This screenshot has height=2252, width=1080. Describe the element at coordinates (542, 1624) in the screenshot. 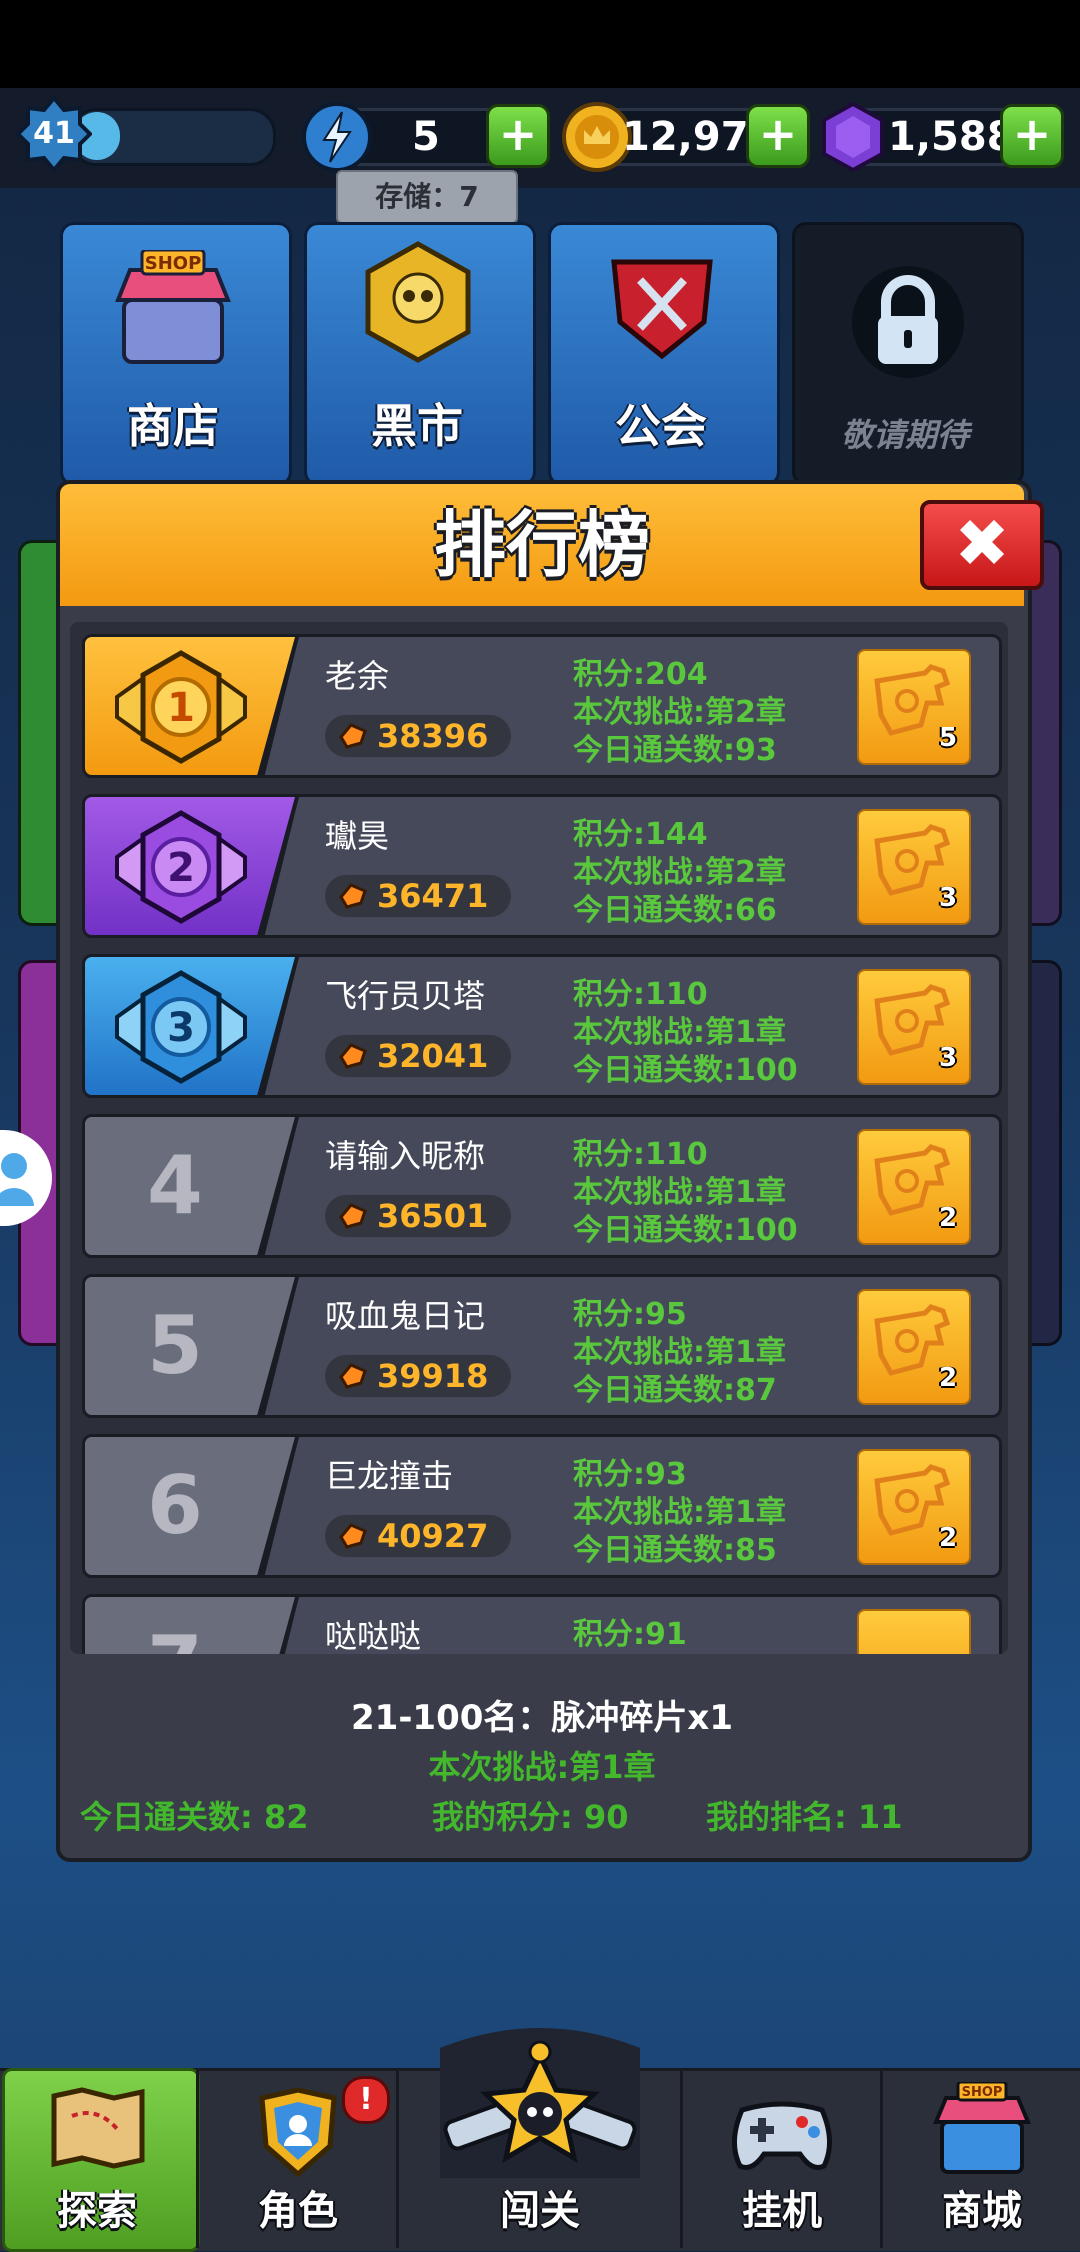

I see `leaderboard-row: 7 哒哒哒 积分:91` at that location.